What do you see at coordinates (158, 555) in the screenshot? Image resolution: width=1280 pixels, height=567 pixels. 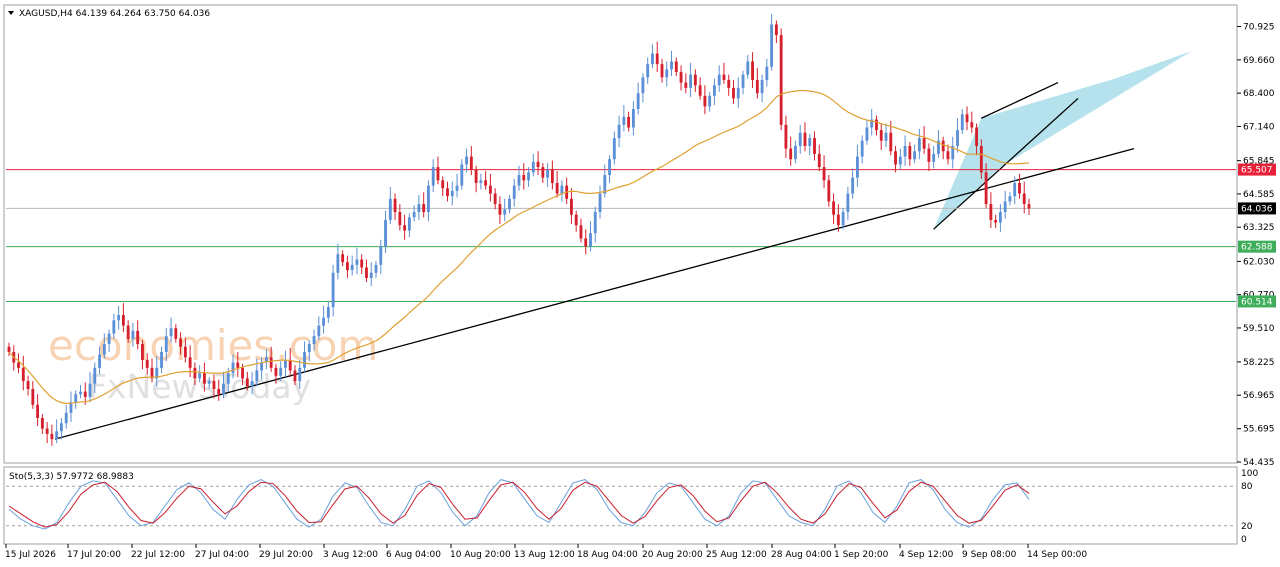 I see `x-tick-label: 22 Jul 12:00` at bounding box center [158, 555].